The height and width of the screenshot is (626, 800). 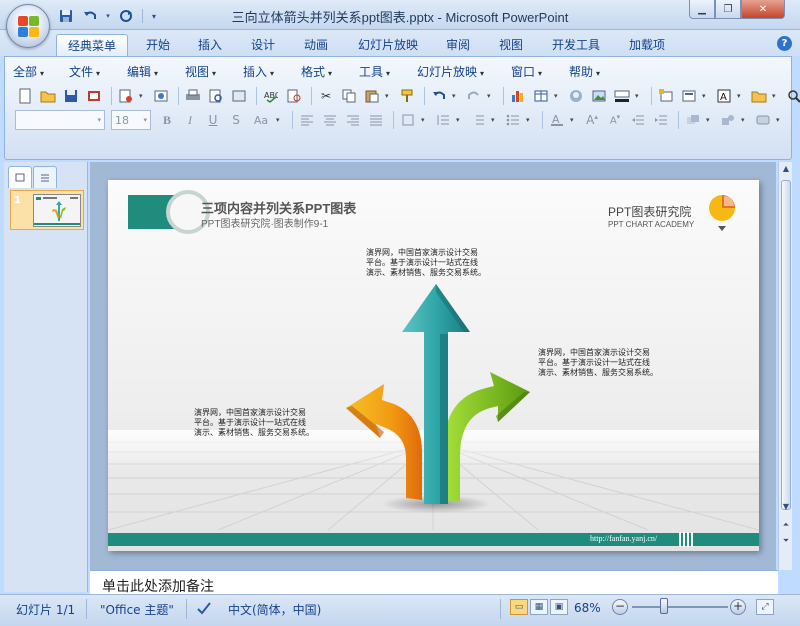 What do you see at coordinates (131, 120) in the screenshot?
I see `font-size-combo: 18 ▾` at bounding box center [131, 120].